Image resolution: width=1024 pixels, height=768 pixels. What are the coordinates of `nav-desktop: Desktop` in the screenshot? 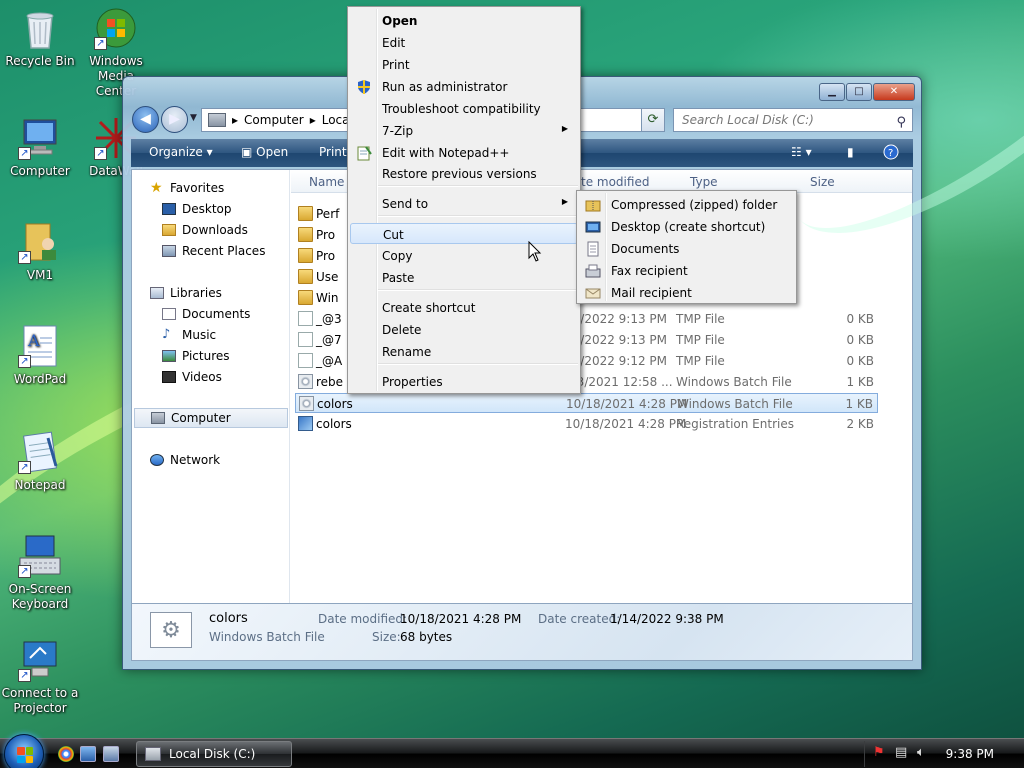 It's located at (197, 209).